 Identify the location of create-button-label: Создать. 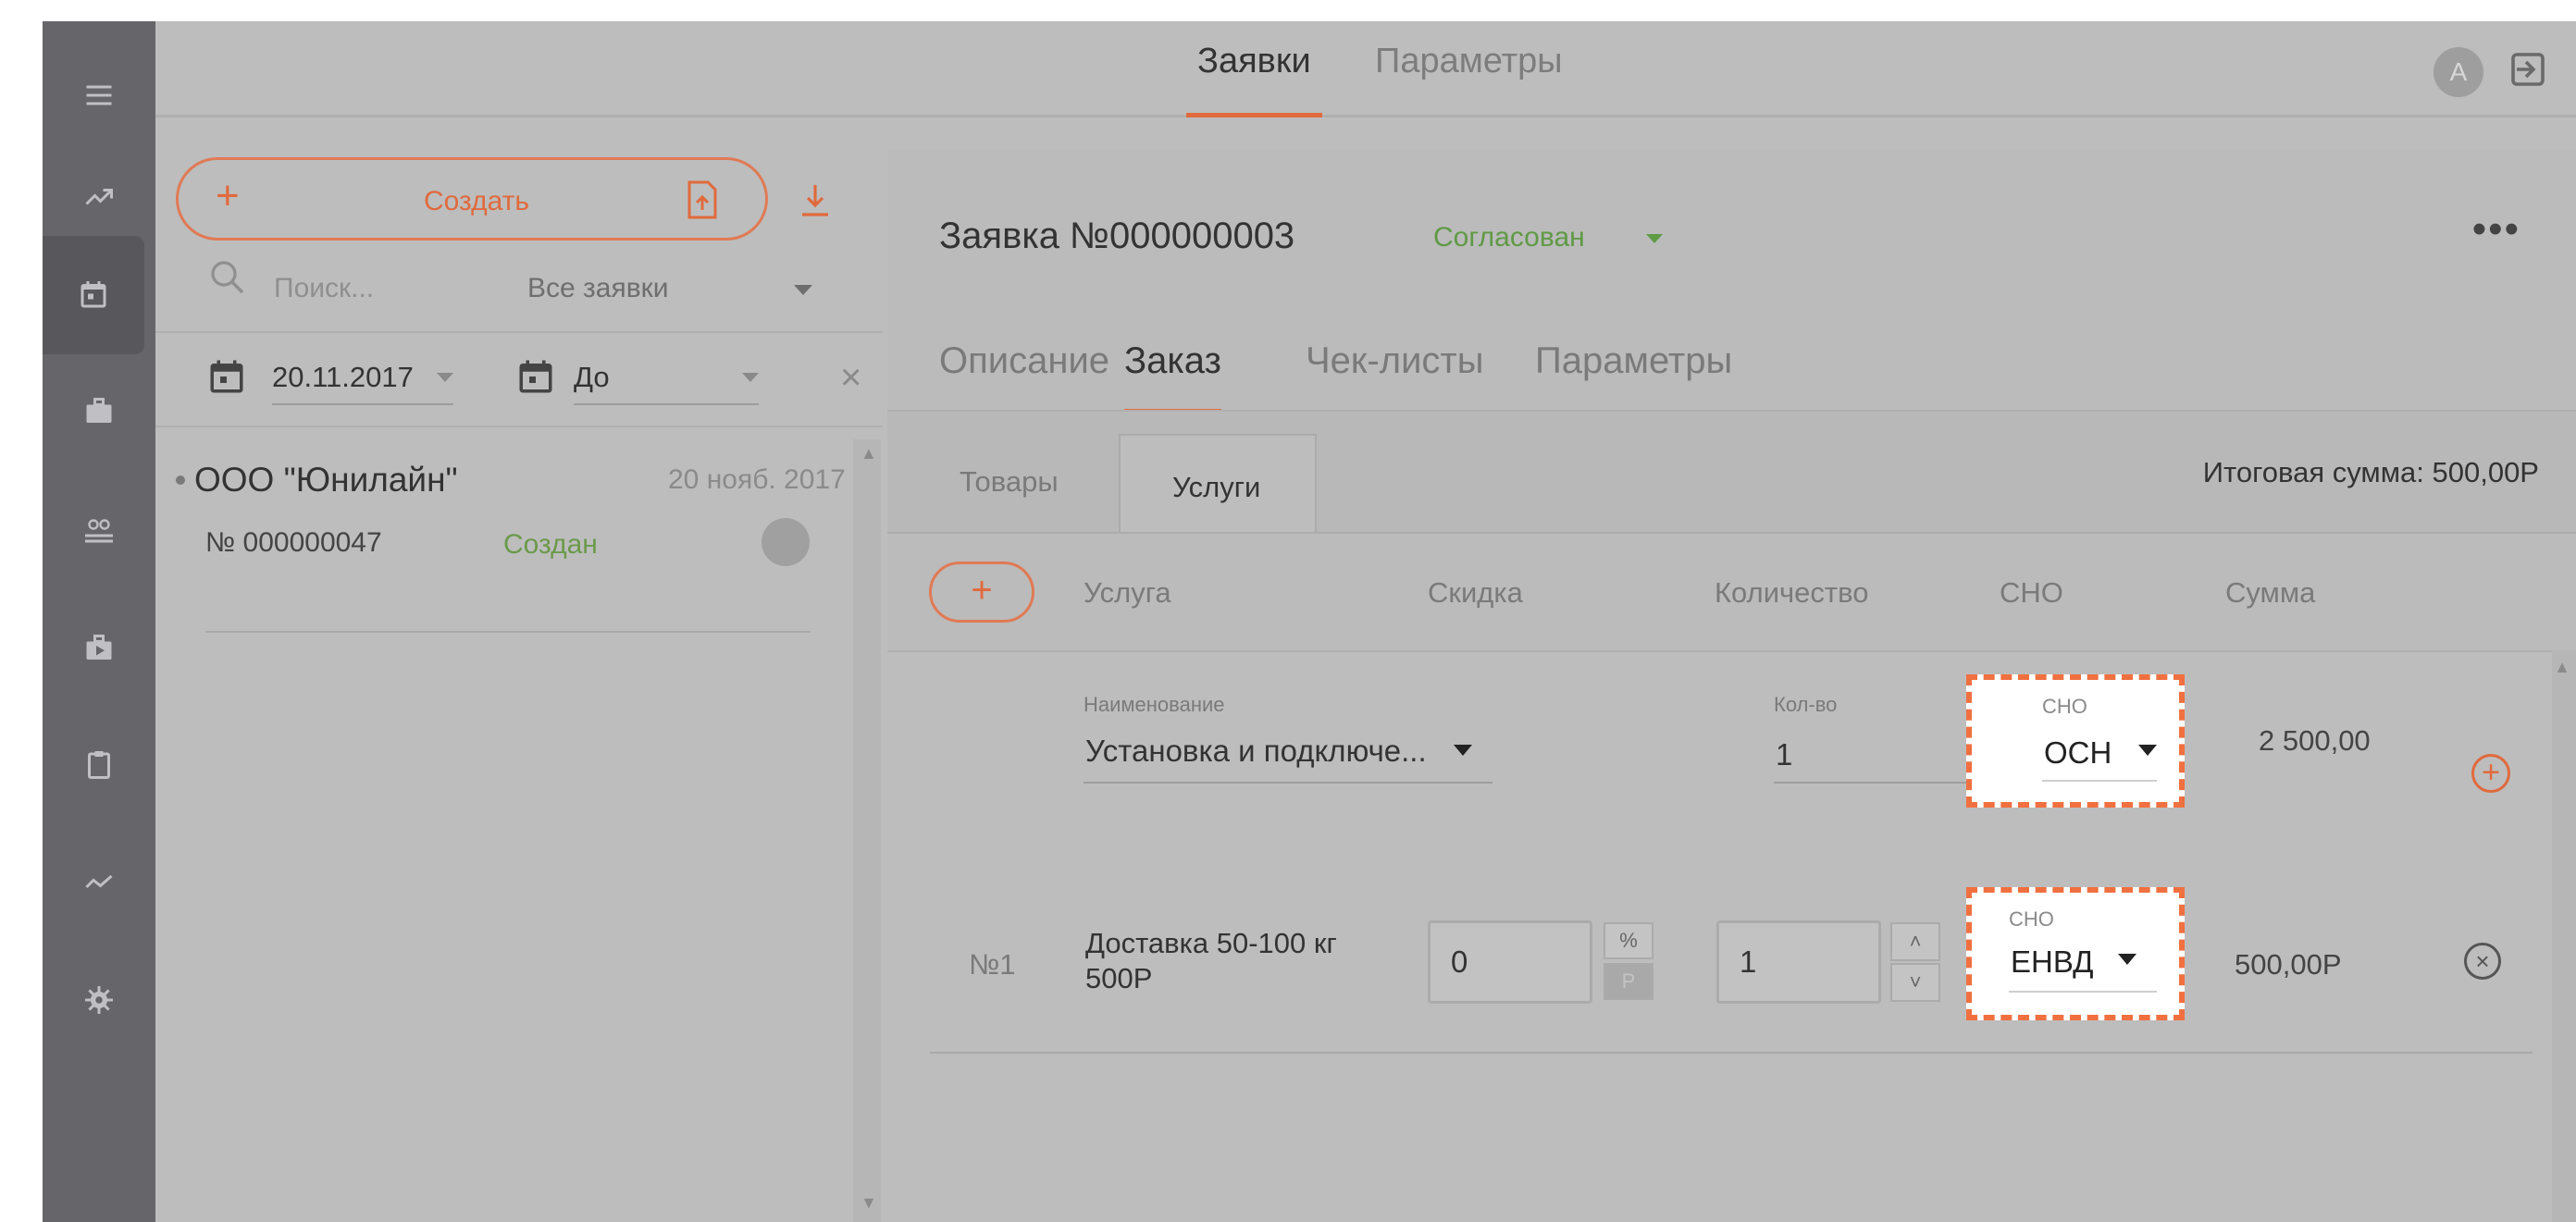
(477, 201).